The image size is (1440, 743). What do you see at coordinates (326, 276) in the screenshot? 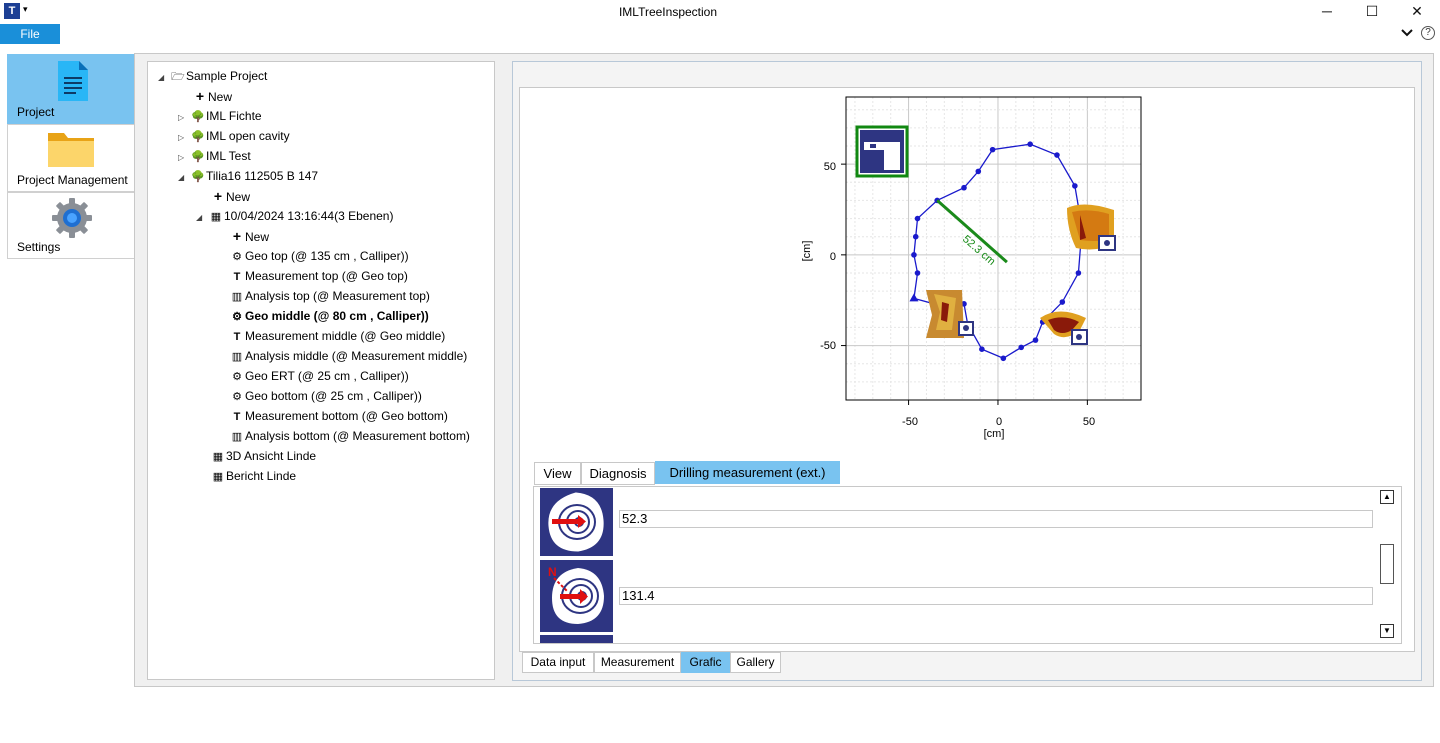
I see `tree-node-label: Measurement top (@ Geo top)` at bounding box center [326, 276].